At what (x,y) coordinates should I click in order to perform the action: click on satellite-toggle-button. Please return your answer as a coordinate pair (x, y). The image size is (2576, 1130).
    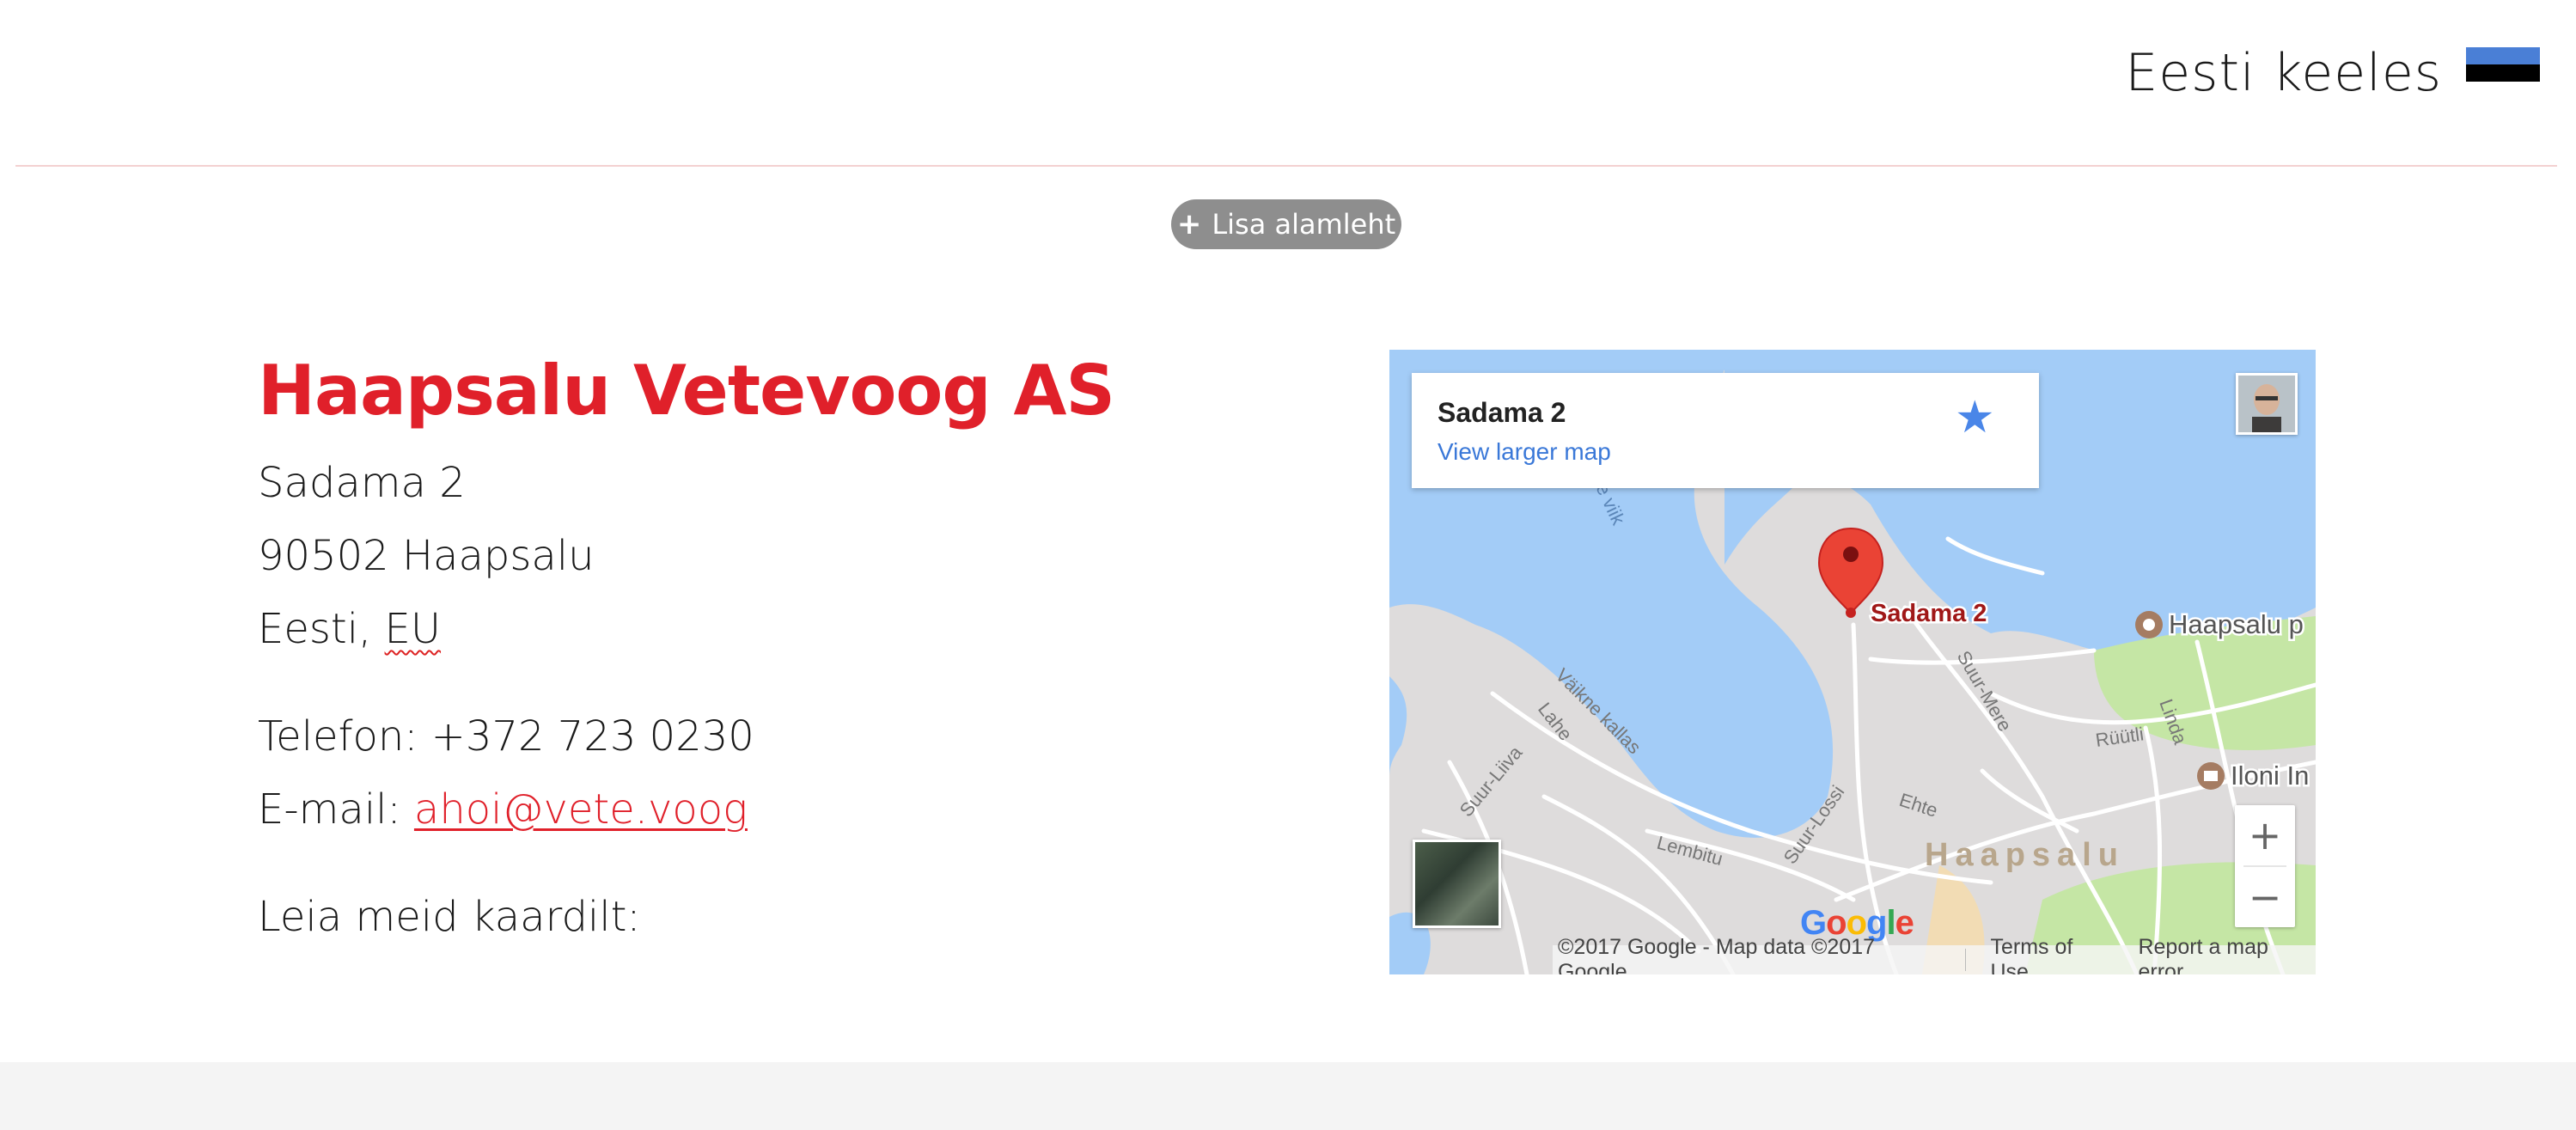
    Looking at the image, I should click on (1457, 884).